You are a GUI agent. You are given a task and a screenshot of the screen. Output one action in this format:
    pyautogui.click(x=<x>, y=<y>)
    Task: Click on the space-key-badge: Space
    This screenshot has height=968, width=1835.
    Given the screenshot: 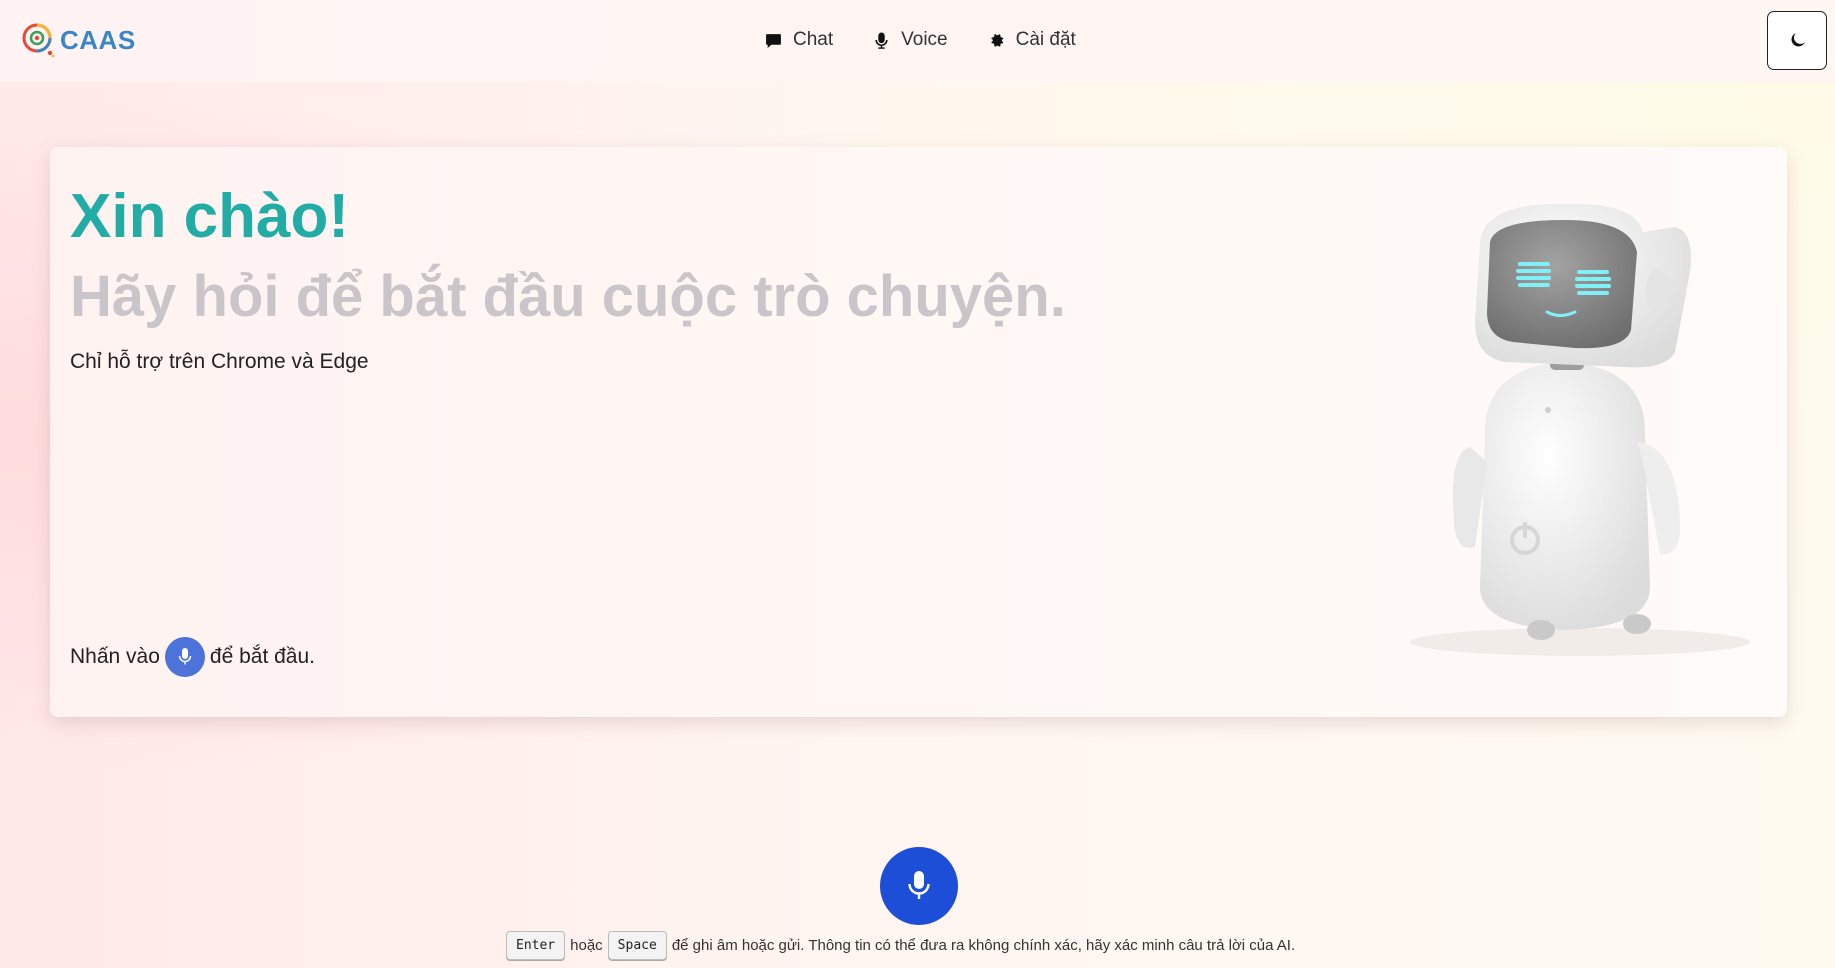 What is the action you would take?
    pyautogui.click(x=637, y=945)
    